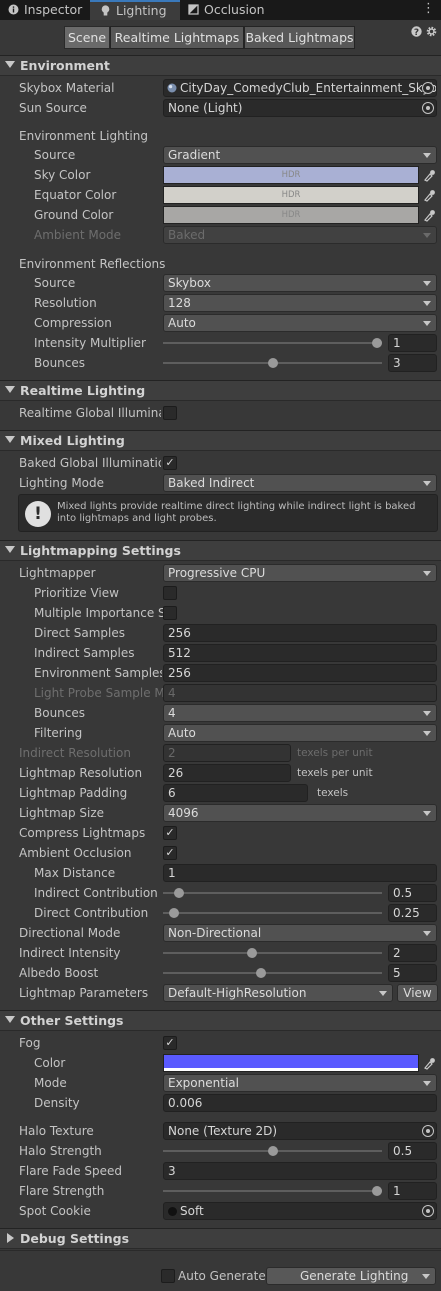 The height and width of the screenshot is (1291, 441). I want to click on fog-mode-dropdown: Exponential, so click(300, 1083).